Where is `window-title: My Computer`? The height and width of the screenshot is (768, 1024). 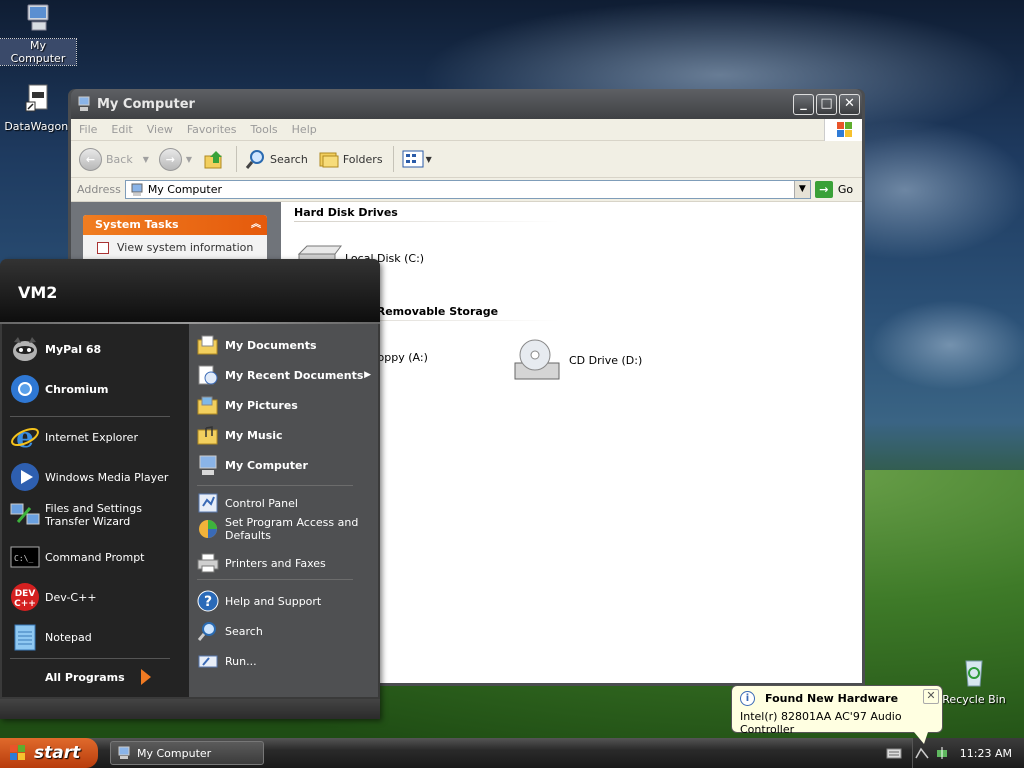
window-title: My Computer is located at coordinates (146, 104).